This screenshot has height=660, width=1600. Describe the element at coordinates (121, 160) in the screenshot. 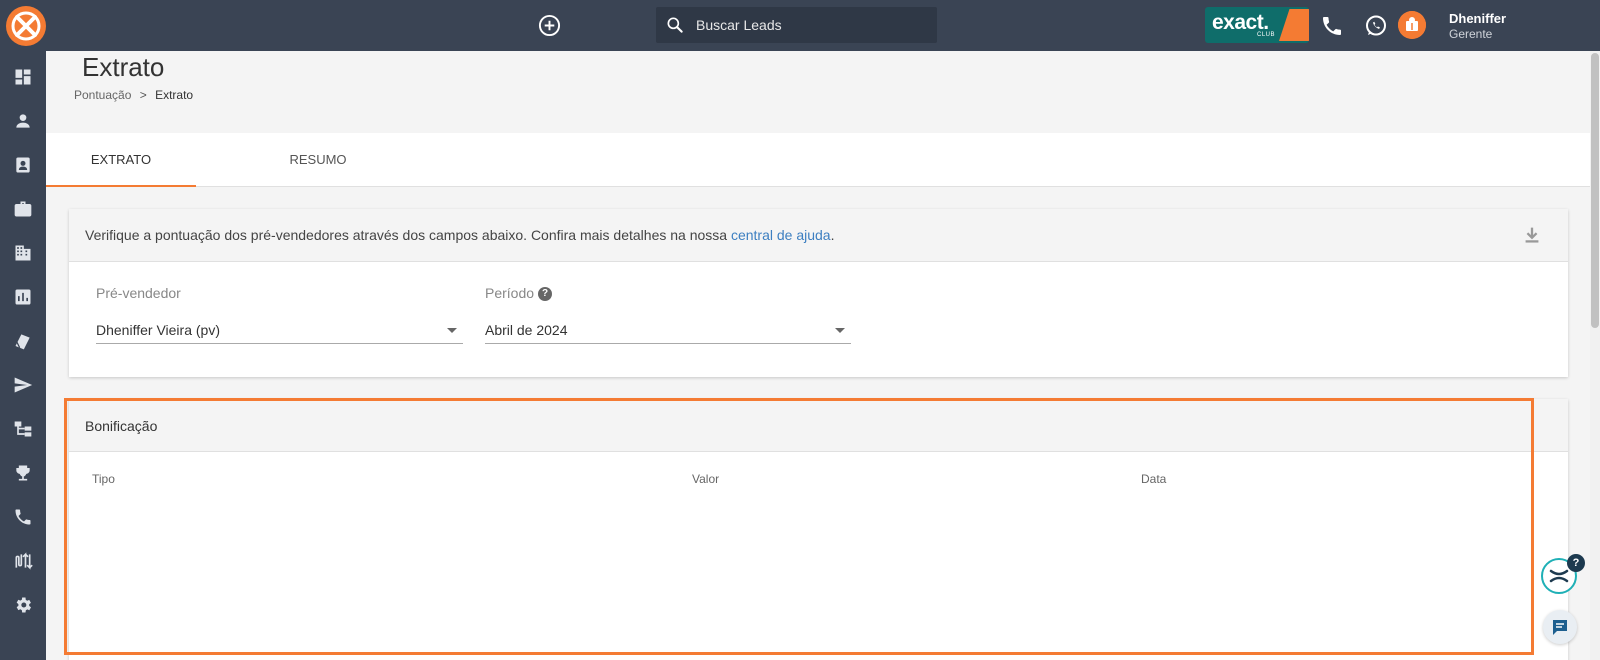

I see `tab-extrato: EXTRATO` at that location.